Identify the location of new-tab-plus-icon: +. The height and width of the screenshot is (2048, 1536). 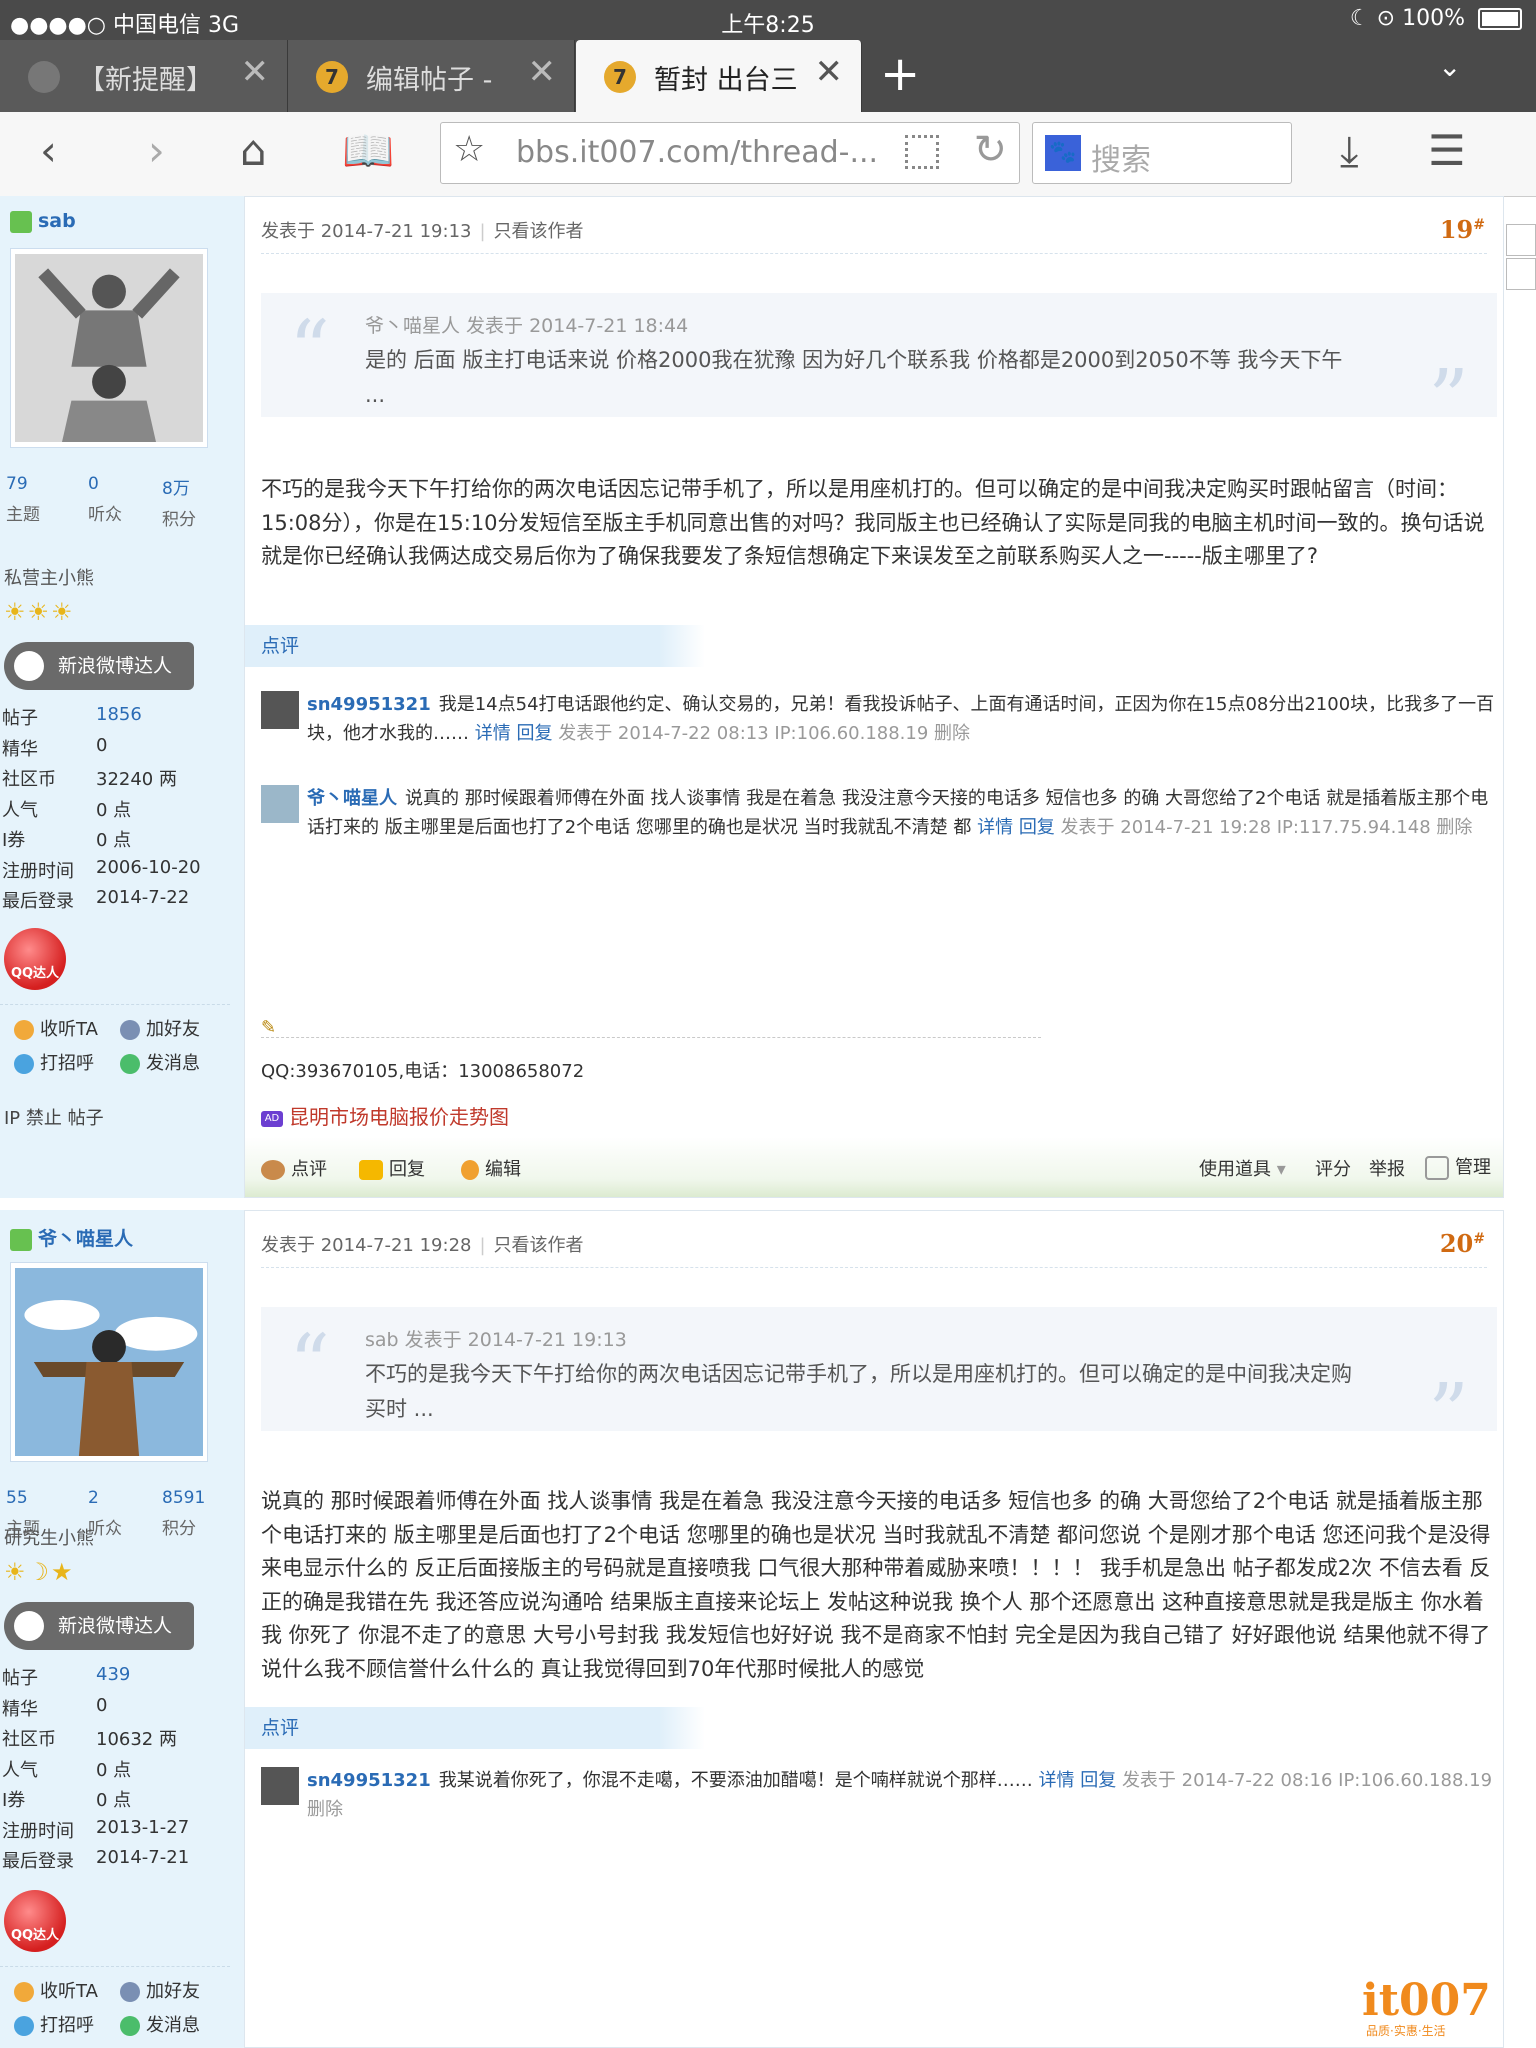
(900, 74).